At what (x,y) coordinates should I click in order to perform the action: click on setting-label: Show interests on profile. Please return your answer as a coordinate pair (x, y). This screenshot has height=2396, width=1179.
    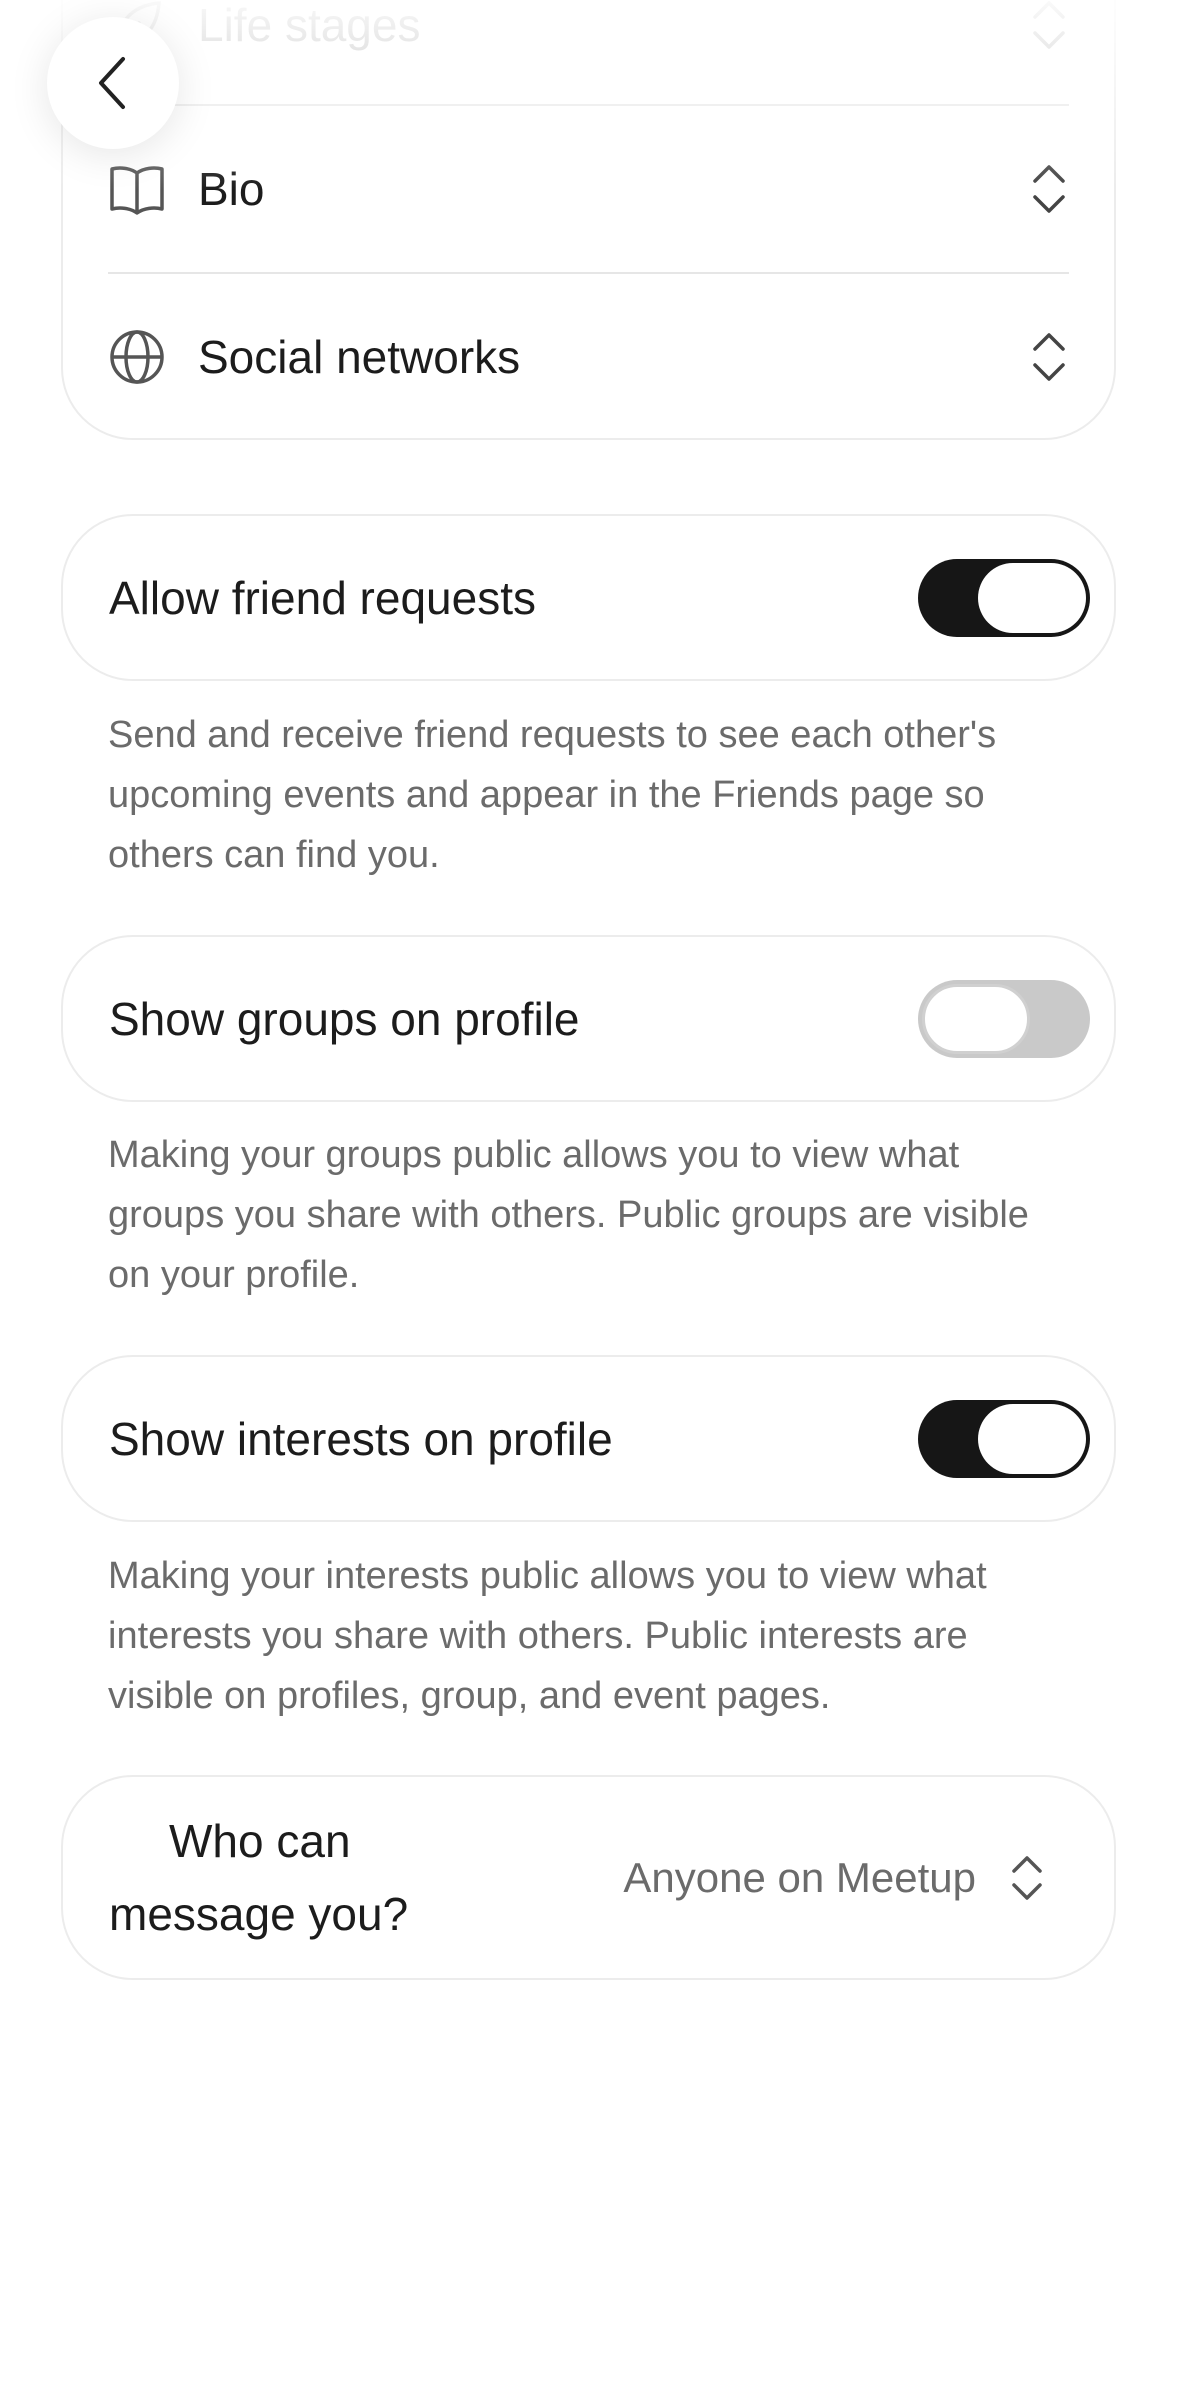
    Looking at the image, I should click on (361, 1438).